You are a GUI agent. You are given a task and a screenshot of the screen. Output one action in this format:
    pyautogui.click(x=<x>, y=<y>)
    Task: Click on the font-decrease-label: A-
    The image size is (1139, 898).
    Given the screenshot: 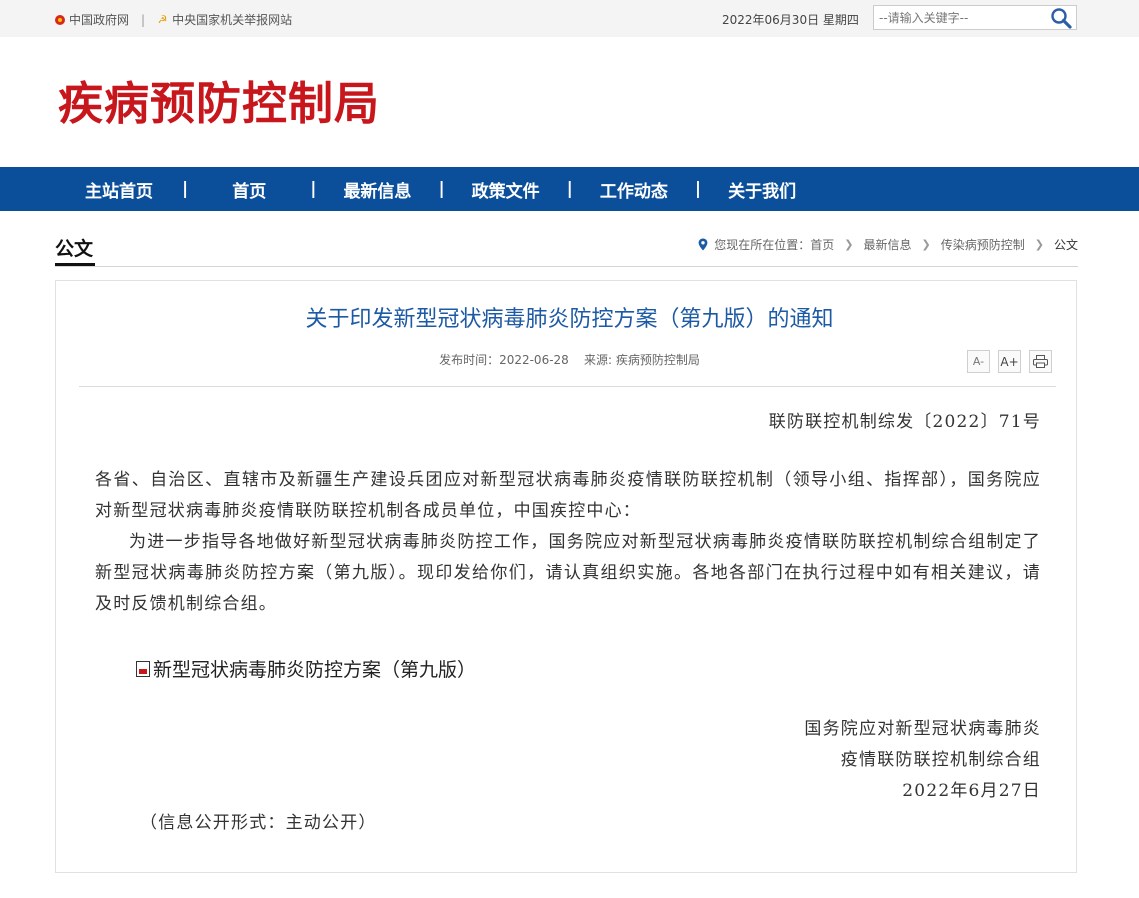 What is the action you would take?
    pyautogui.click(x=978, y=361)
    